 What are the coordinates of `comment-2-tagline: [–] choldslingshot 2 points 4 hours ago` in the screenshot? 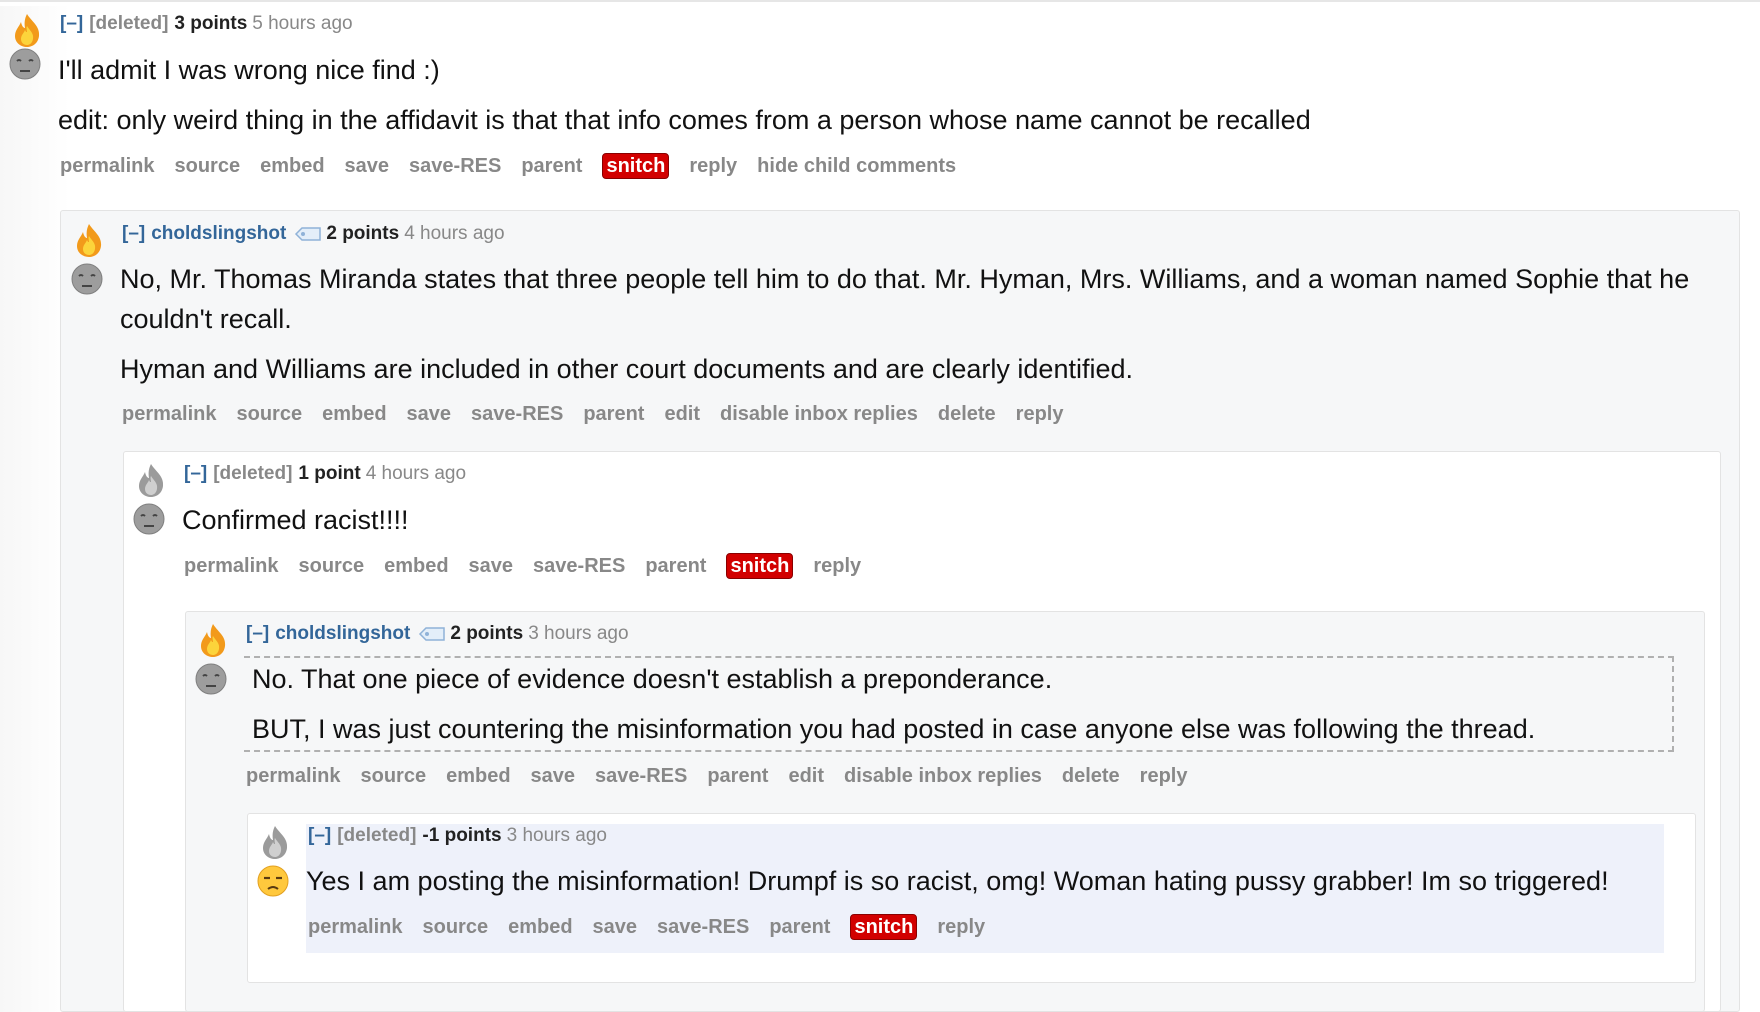 It's located at (313, 234).